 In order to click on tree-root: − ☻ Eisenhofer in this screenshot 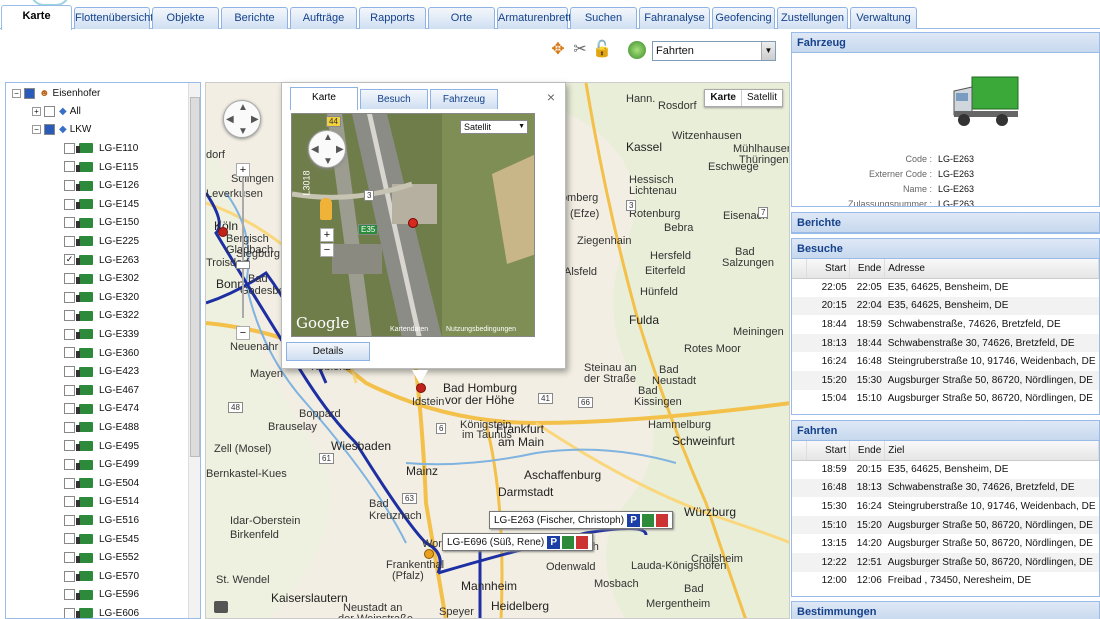, I will do `click(56, 94)`.